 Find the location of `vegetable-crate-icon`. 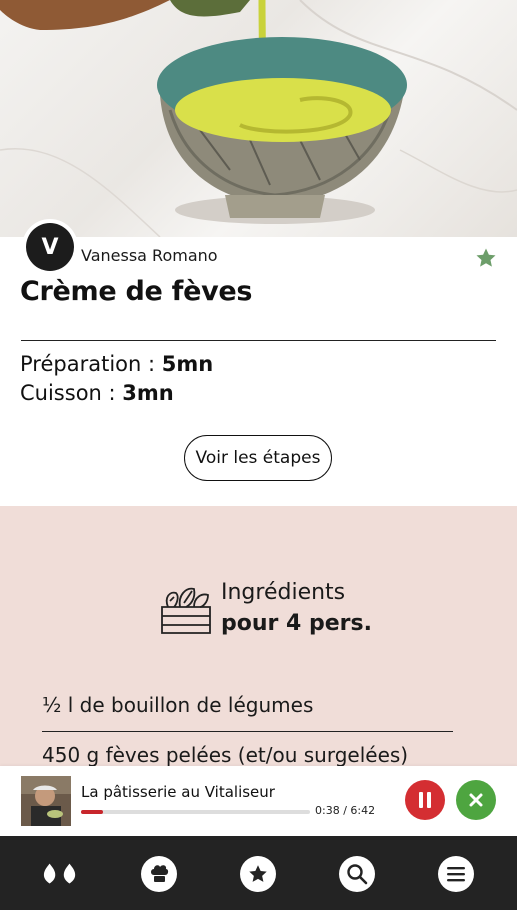

vegetable-crate-icon is located at coordinates (186, 612).